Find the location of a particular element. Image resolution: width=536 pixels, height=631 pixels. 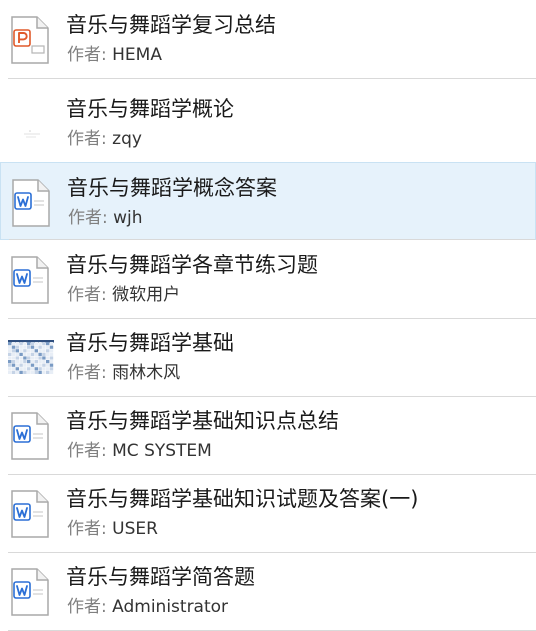

author-name: 雨林木风 is located at coordinates (146, 373).